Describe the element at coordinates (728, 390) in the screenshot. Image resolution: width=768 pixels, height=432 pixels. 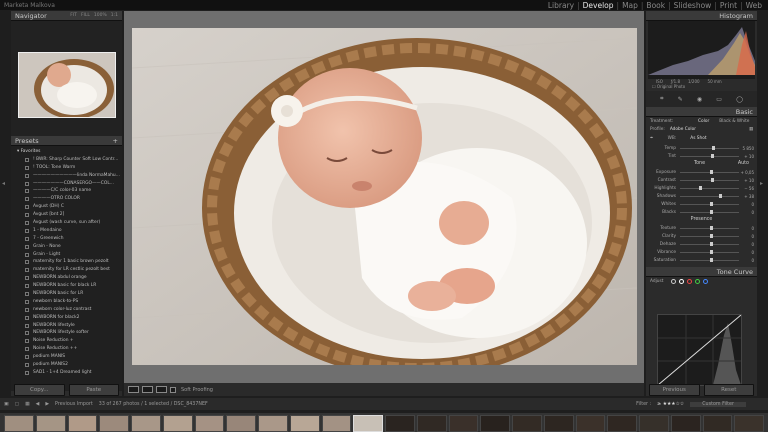
I see `reset-button: Reset` at that location.